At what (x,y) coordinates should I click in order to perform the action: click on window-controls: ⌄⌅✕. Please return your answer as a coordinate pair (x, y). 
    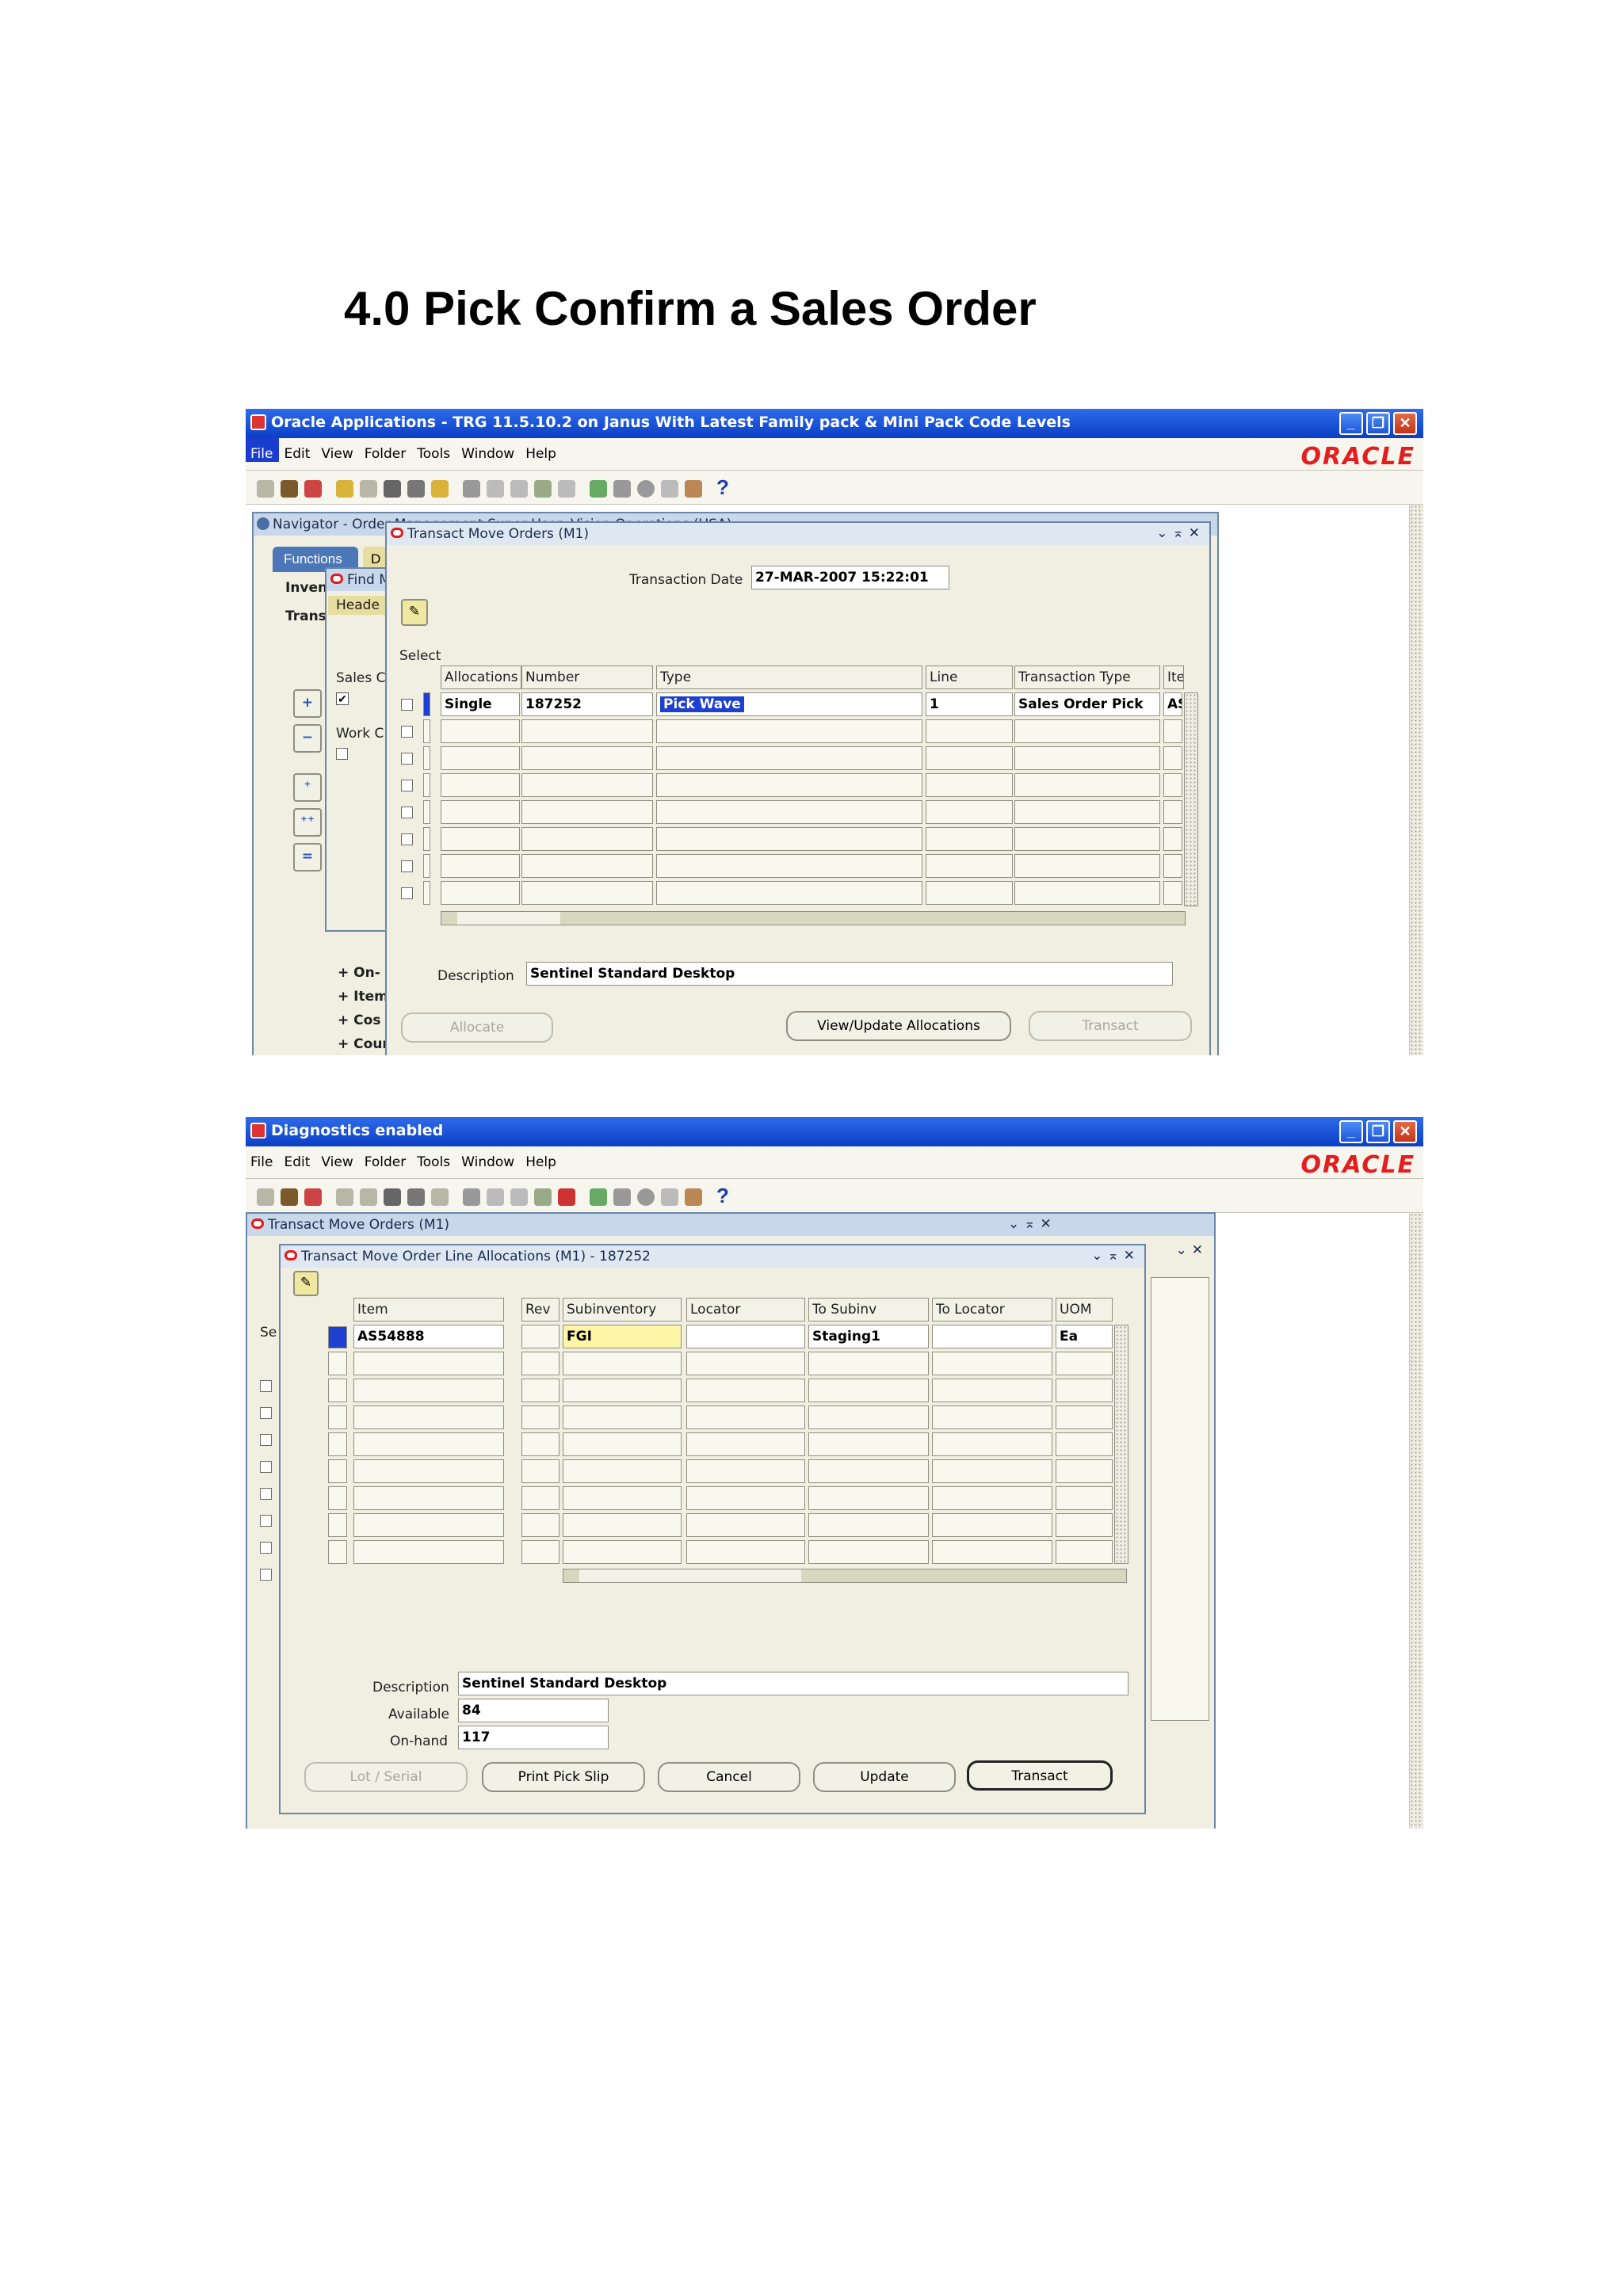
    Looking at the image, I should click on (1116, 1256).